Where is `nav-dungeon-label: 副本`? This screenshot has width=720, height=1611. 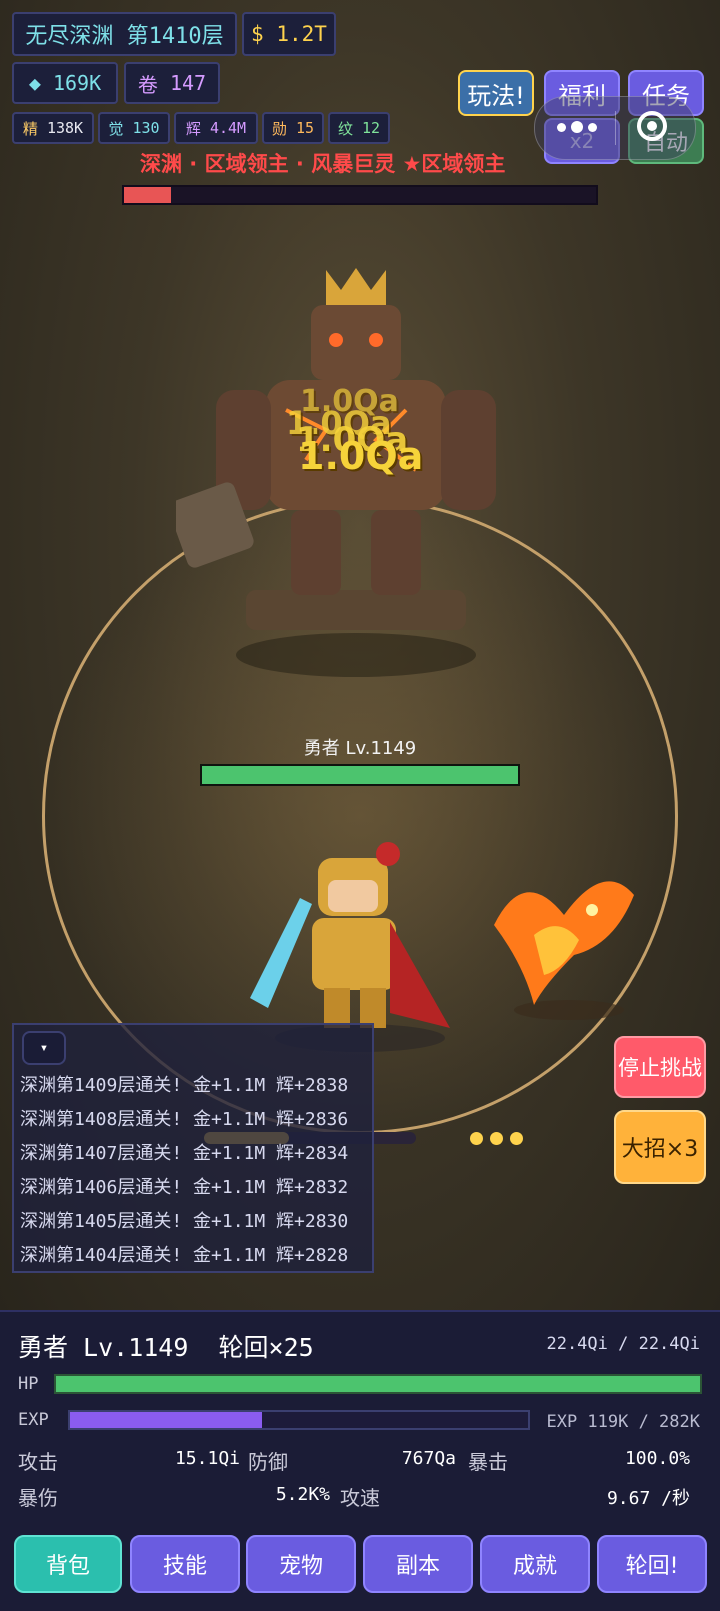 nav-dungeon-label: 副本 is located at coordinates (417, 1566).